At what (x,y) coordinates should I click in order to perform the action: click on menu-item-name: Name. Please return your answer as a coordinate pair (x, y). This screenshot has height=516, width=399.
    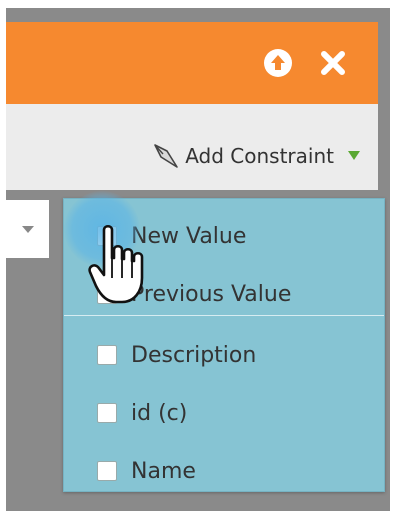
    Looking at the image, I should click on (224, 471).